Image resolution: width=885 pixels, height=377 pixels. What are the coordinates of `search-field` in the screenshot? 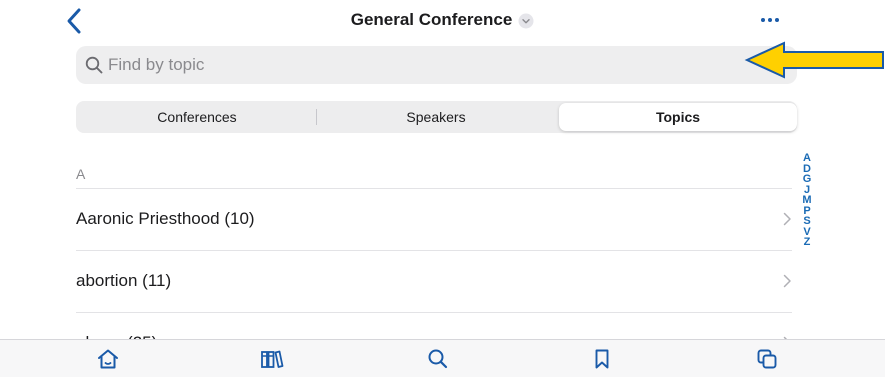 It's located at (436, 65).